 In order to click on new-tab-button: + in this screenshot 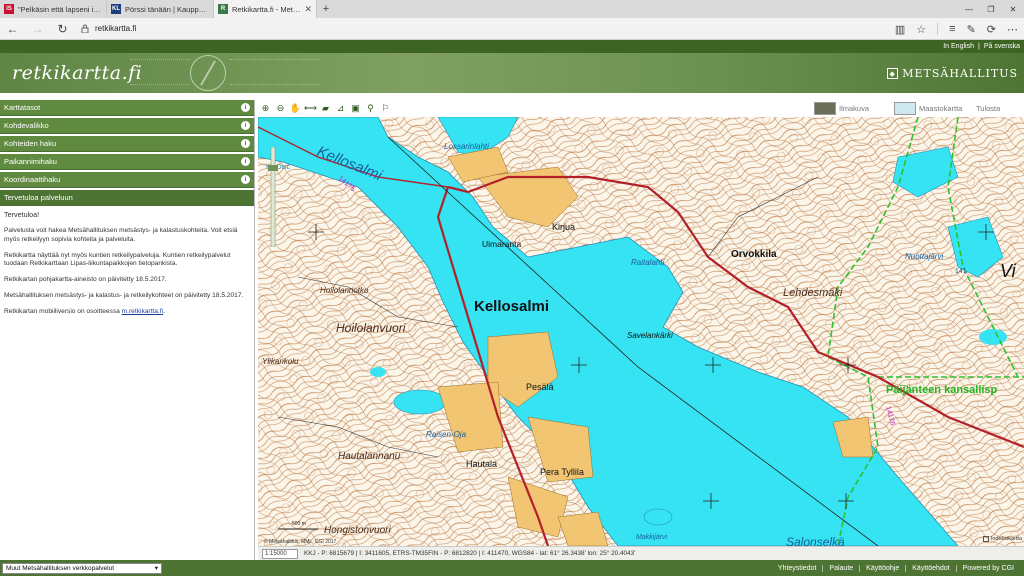, I will do `click(326, 9)`.